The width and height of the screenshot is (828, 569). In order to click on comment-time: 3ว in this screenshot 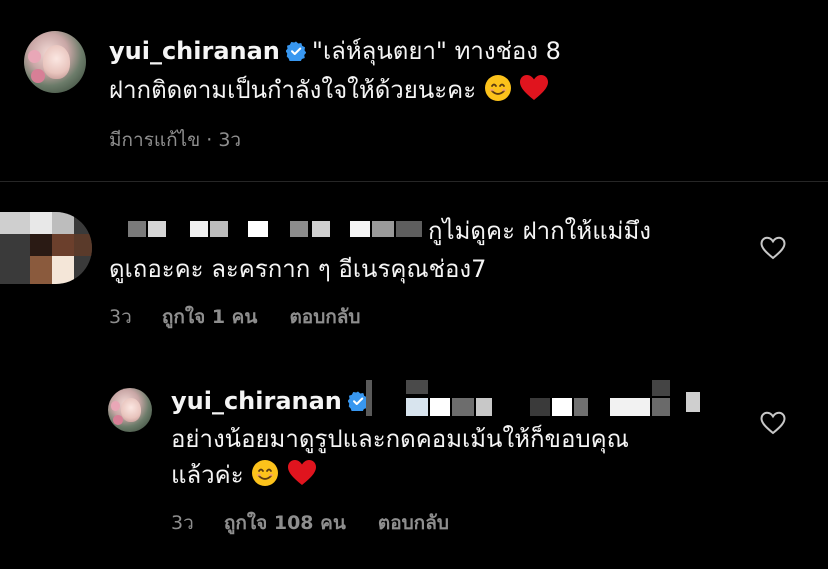, I will do `click(120, 317)`.